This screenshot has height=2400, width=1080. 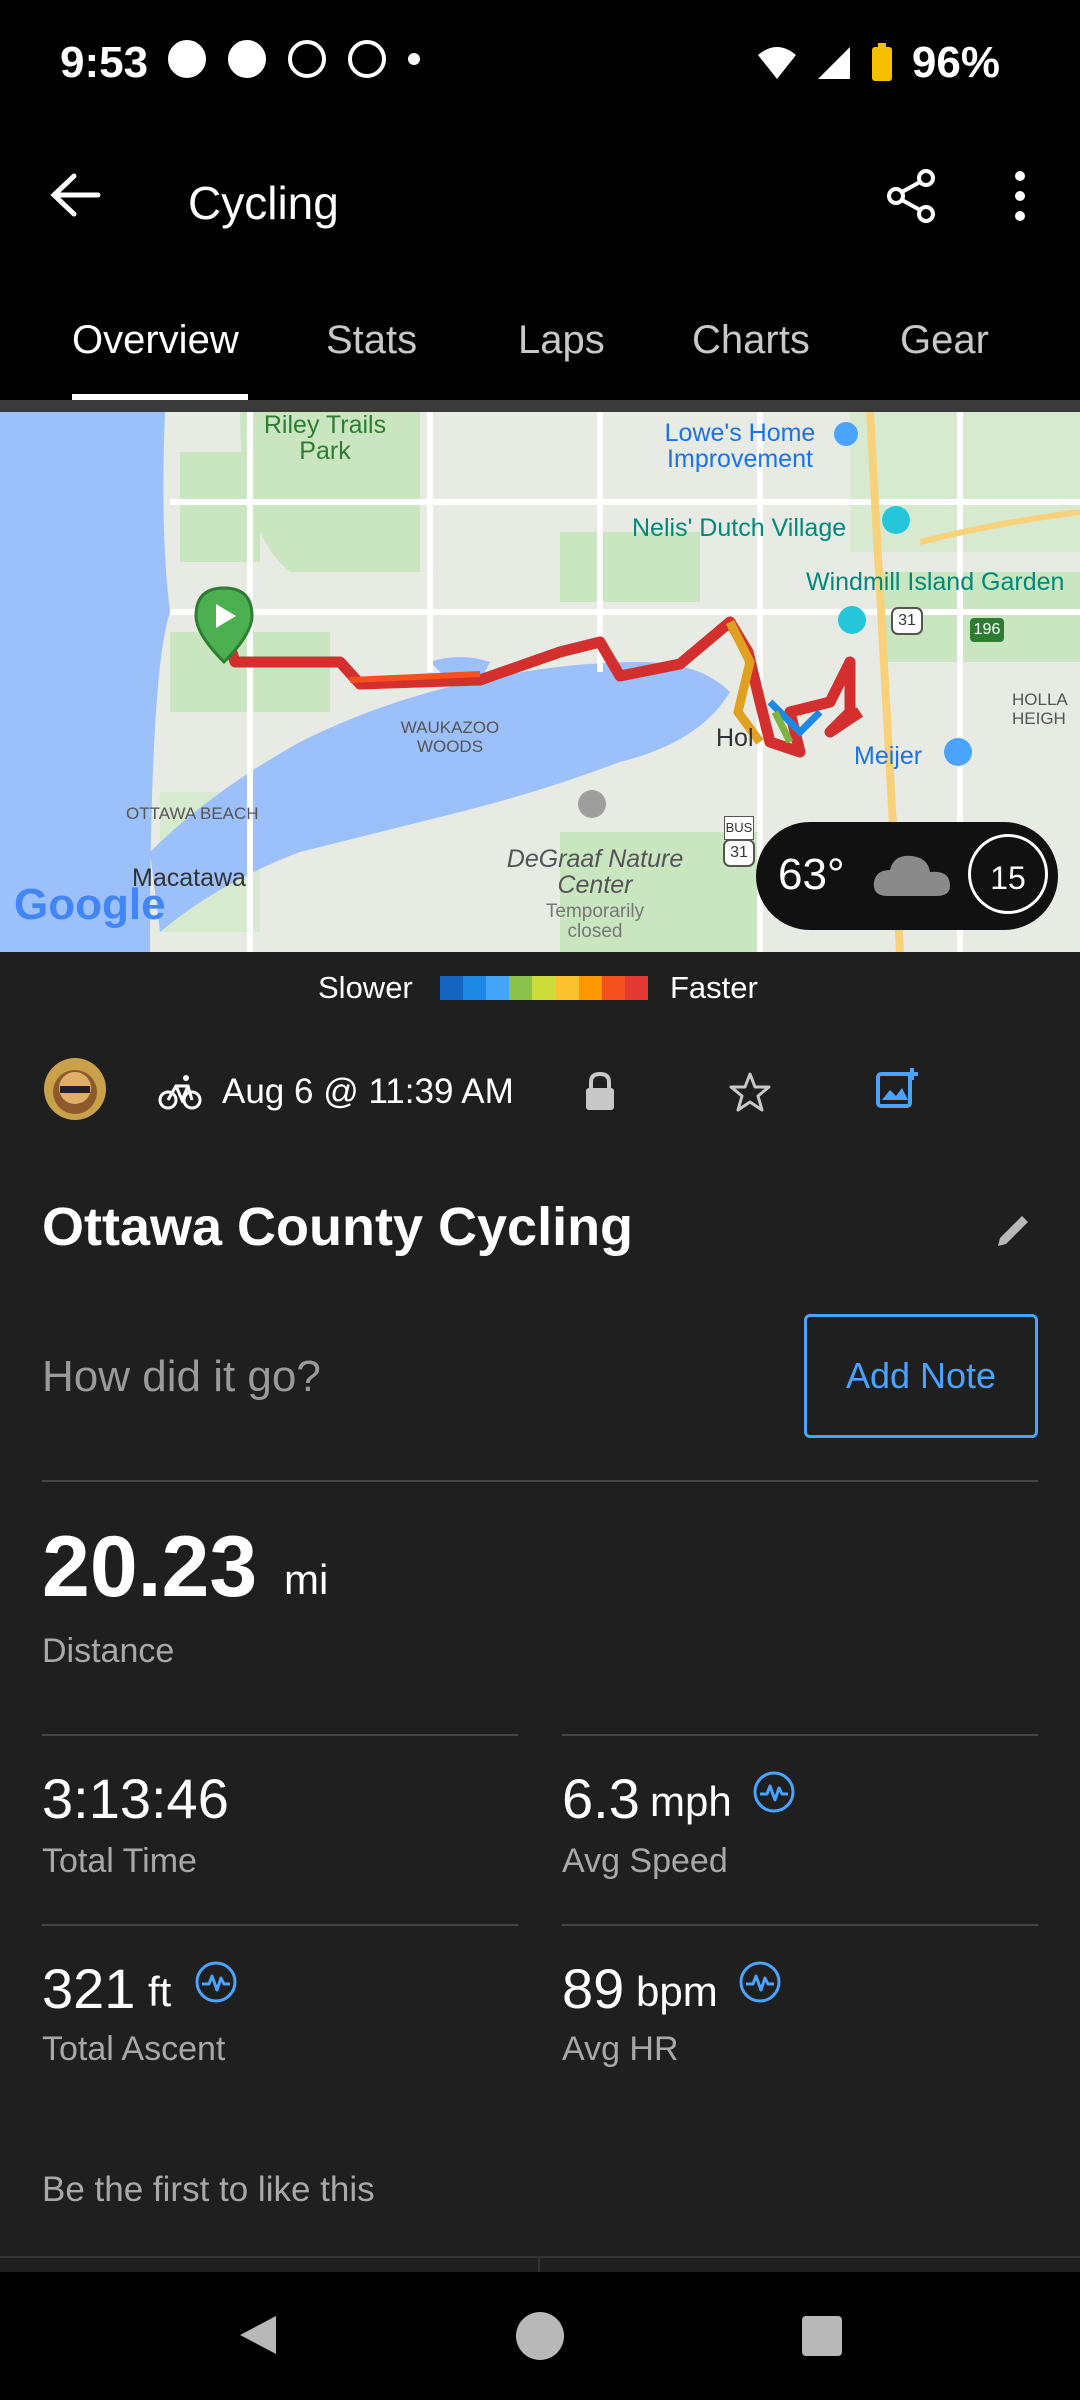 I want to click on signal-icon, so click(x=833, y=63).